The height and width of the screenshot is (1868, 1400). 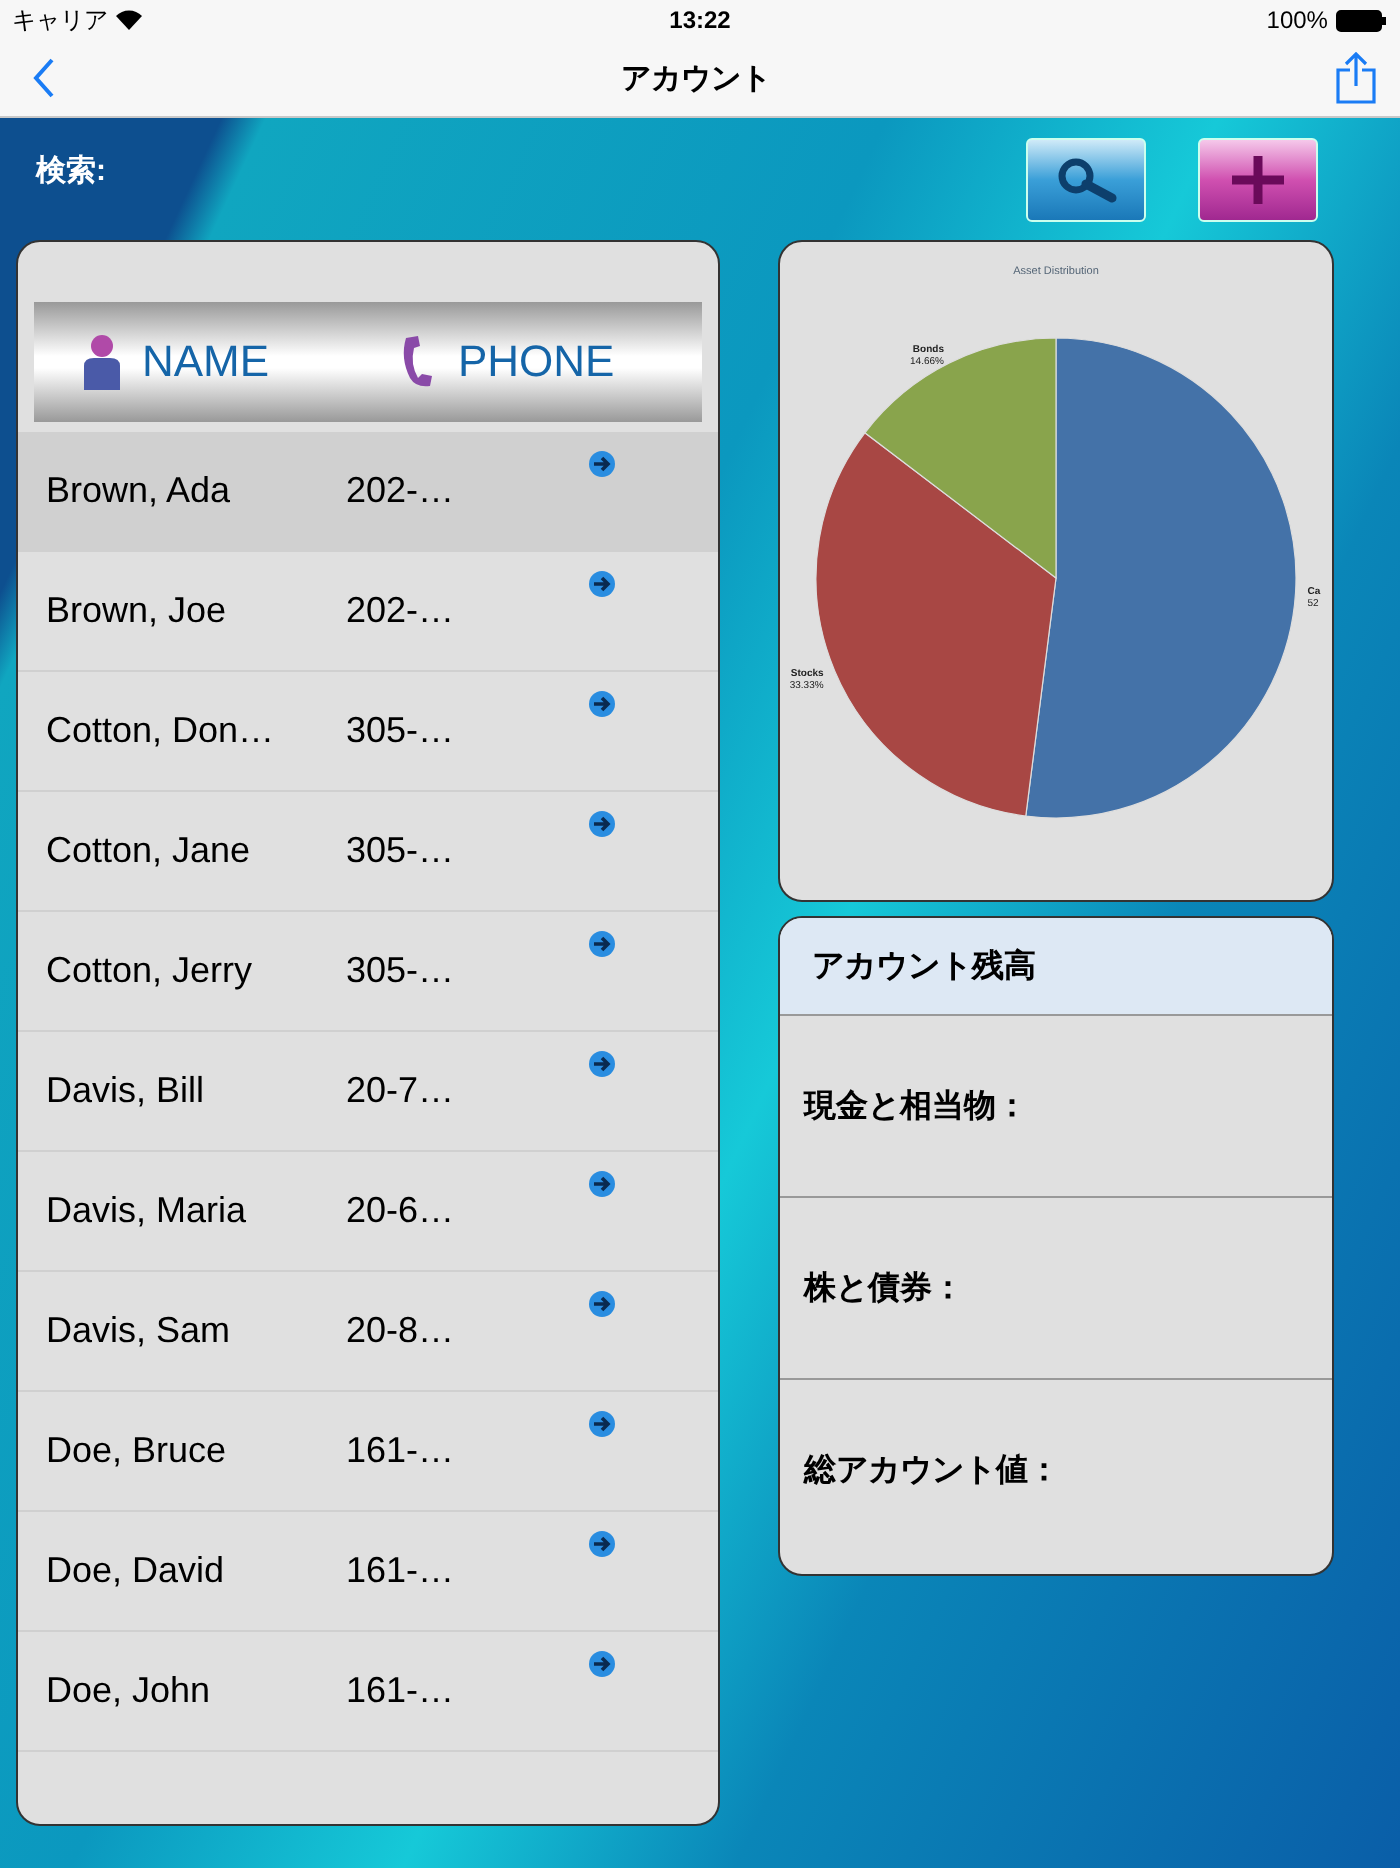 I want to click on contact-name: Brown, Ada, so click(x=139, y=491).